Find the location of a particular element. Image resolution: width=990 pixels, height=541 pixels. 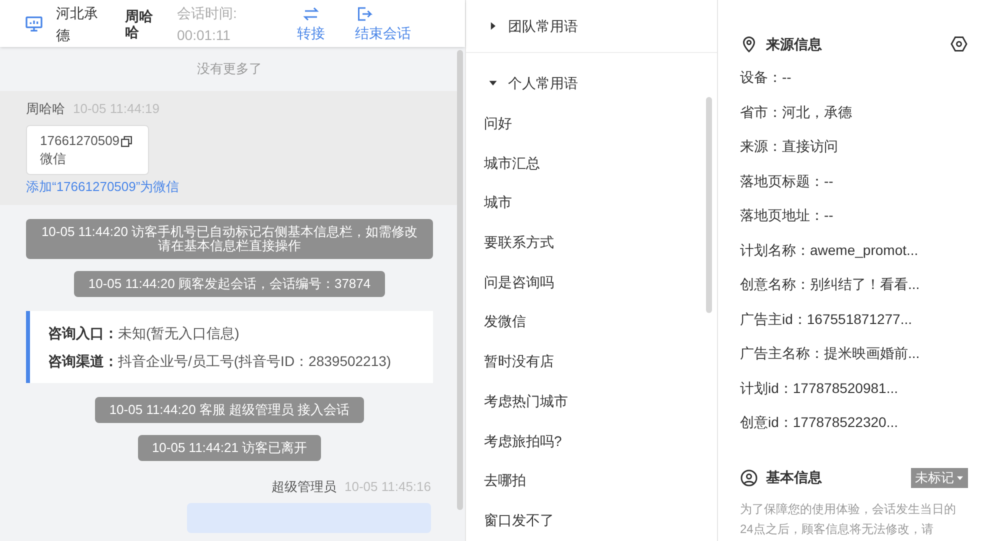

location-pin-icon is located at coordinates (749, 44).